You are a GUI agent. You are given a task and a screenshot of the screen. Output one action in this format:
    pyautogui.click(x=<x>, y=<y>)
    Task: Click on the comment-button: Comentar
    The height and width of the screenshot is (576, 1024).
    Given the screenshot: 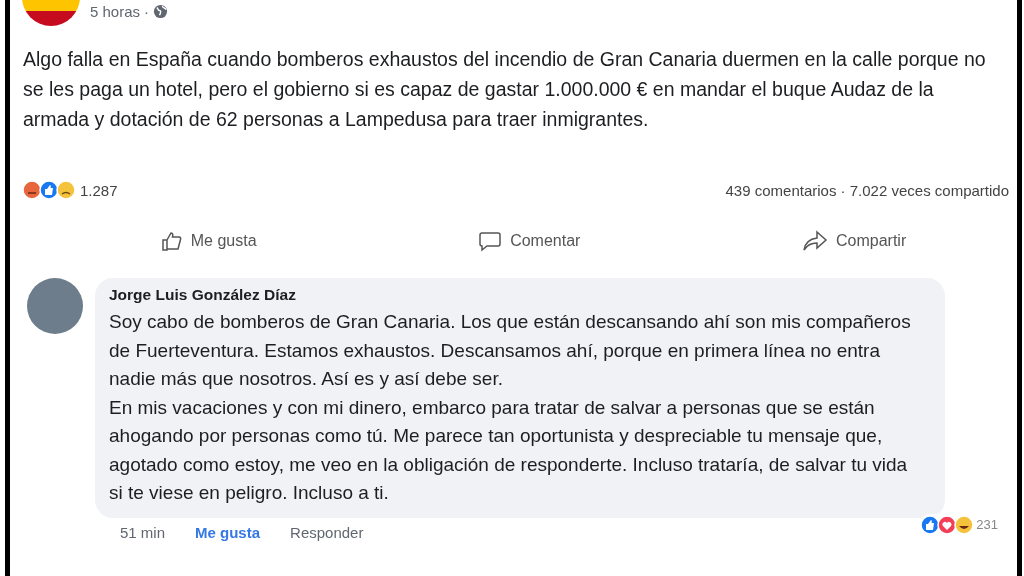 What is the action you would take?
    pyautogui.click(x=529, y=241)
    